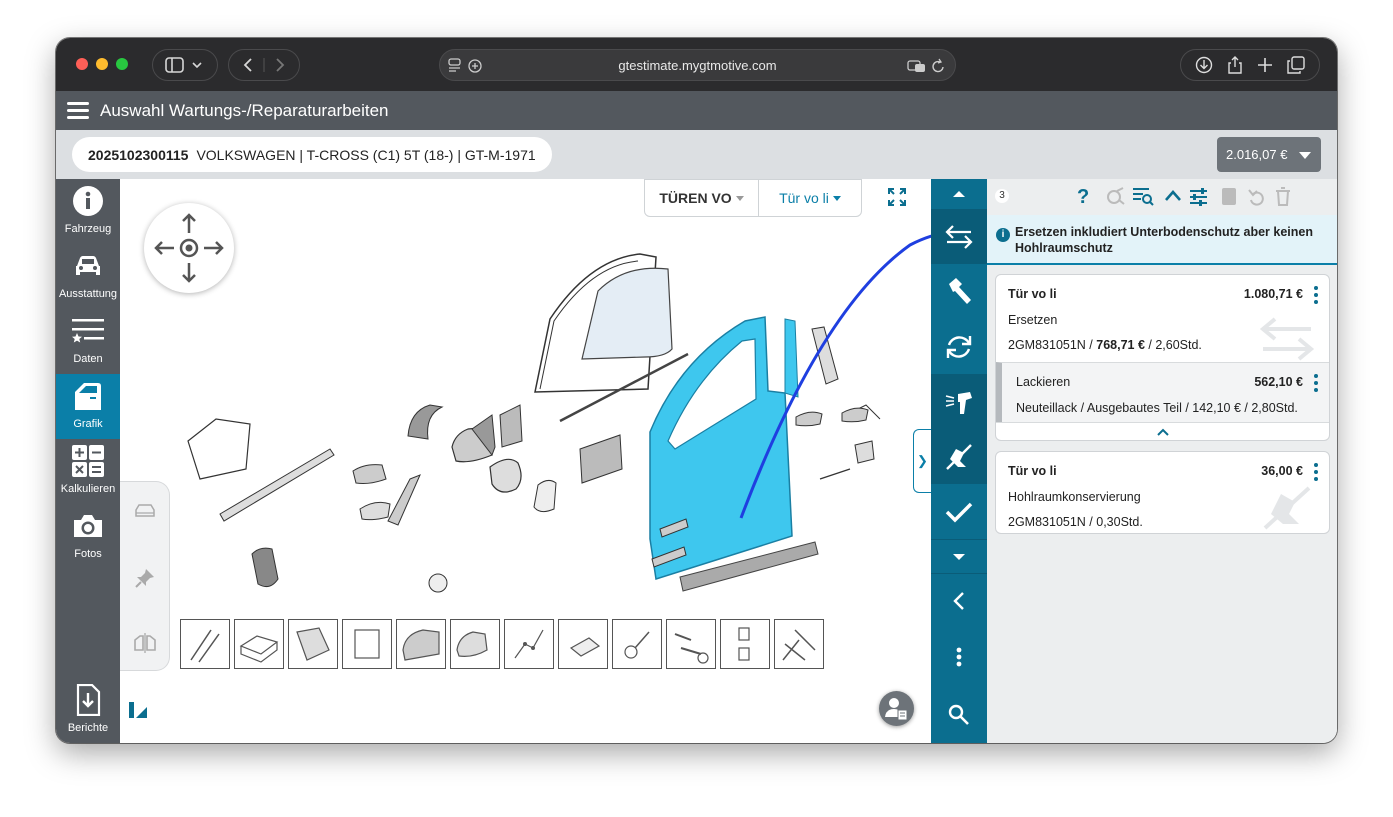  What do you see at coordinates (1316, 384) in the screenshot?
I see `sub-card-menu-icon` at bounding box center [1316, 384].